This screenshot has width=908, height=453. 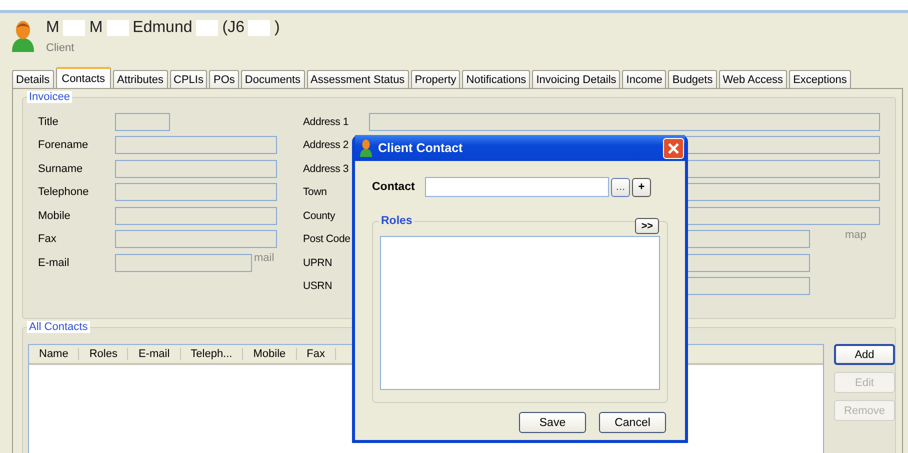 I want to click on field-label: Surname, so click(x=61, y=168).